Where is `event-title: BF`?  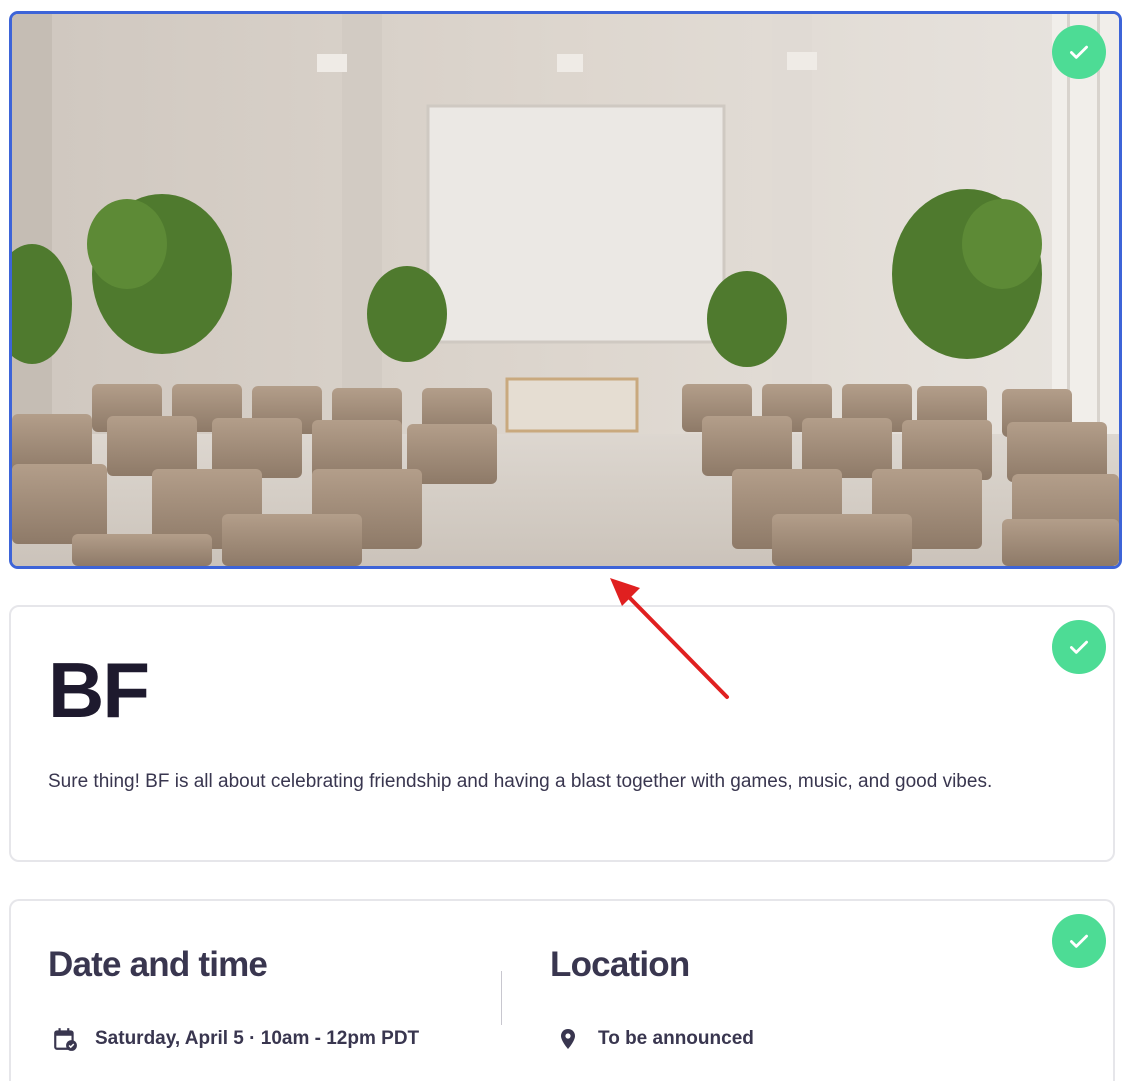
event-title: BF is located at coordinates (99, 690).